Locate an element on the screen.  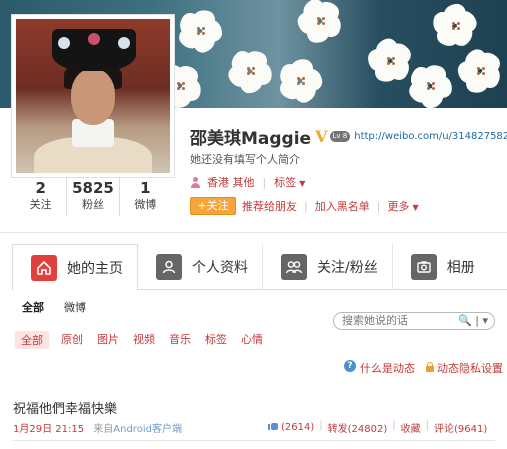
filter-original: 原创 is located at coordinates (72, 340).